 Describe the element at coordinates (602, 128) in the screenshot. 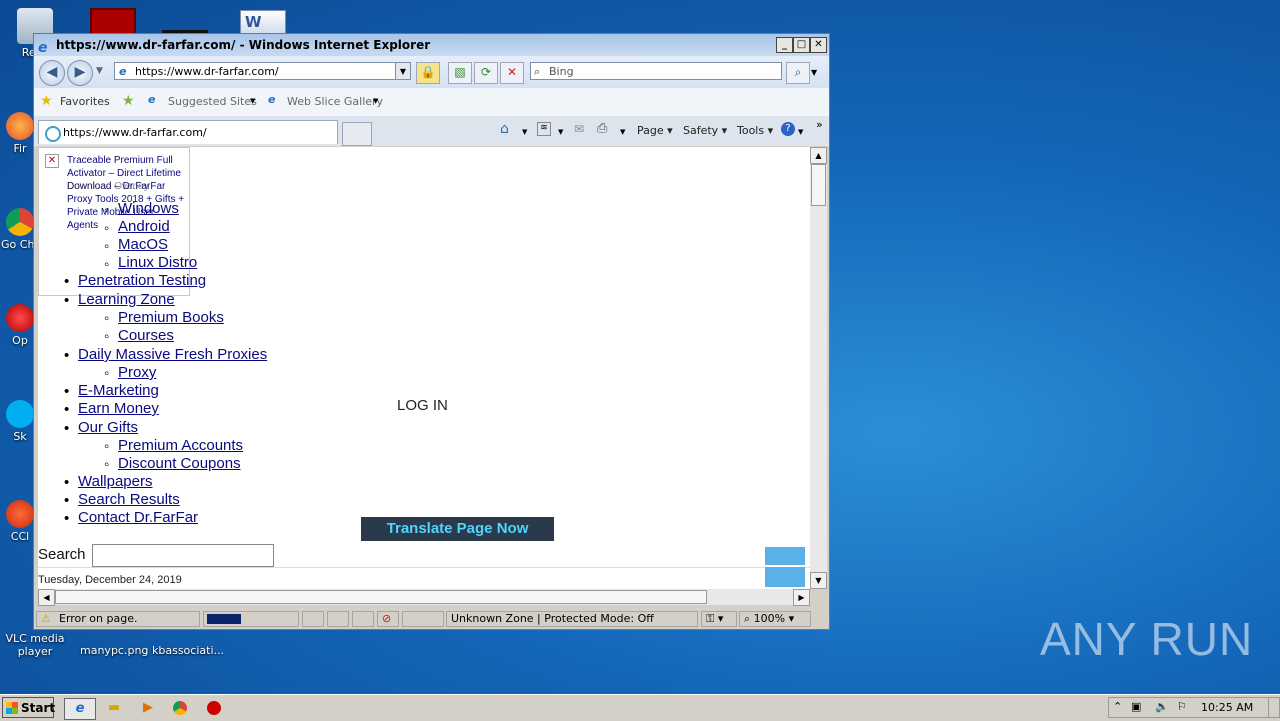

I see `print-icon: ⎙` at that location.